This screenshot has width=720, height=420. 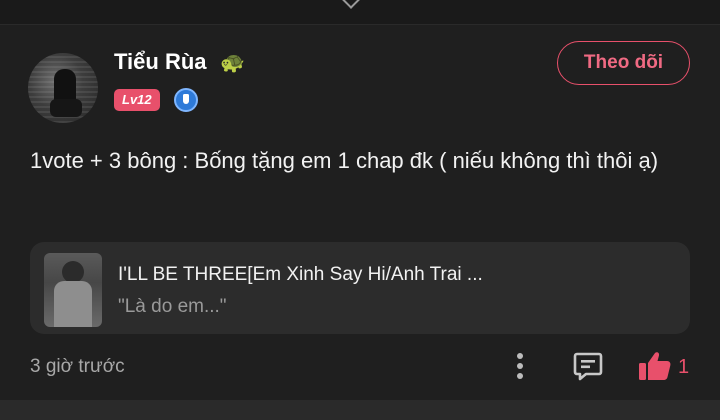 I want to click on comment-icon, so click(x=588, y=366).